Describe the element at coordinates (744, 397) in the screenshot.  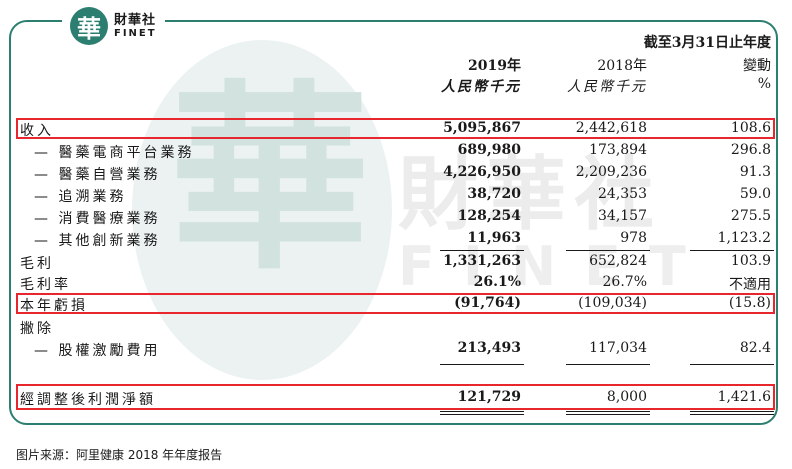
I see `value-change: 1,421.6` at that location.